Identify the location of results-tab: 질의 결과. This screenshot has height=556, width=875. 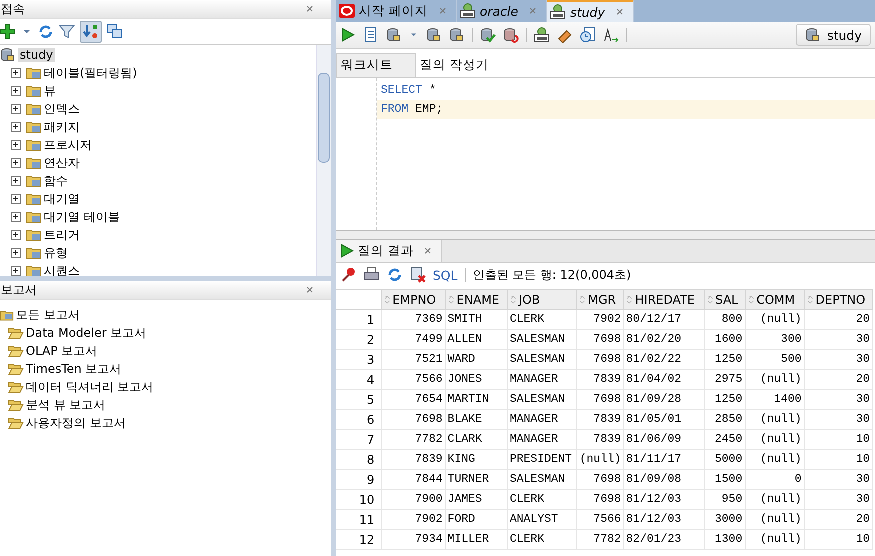
(389, 251).